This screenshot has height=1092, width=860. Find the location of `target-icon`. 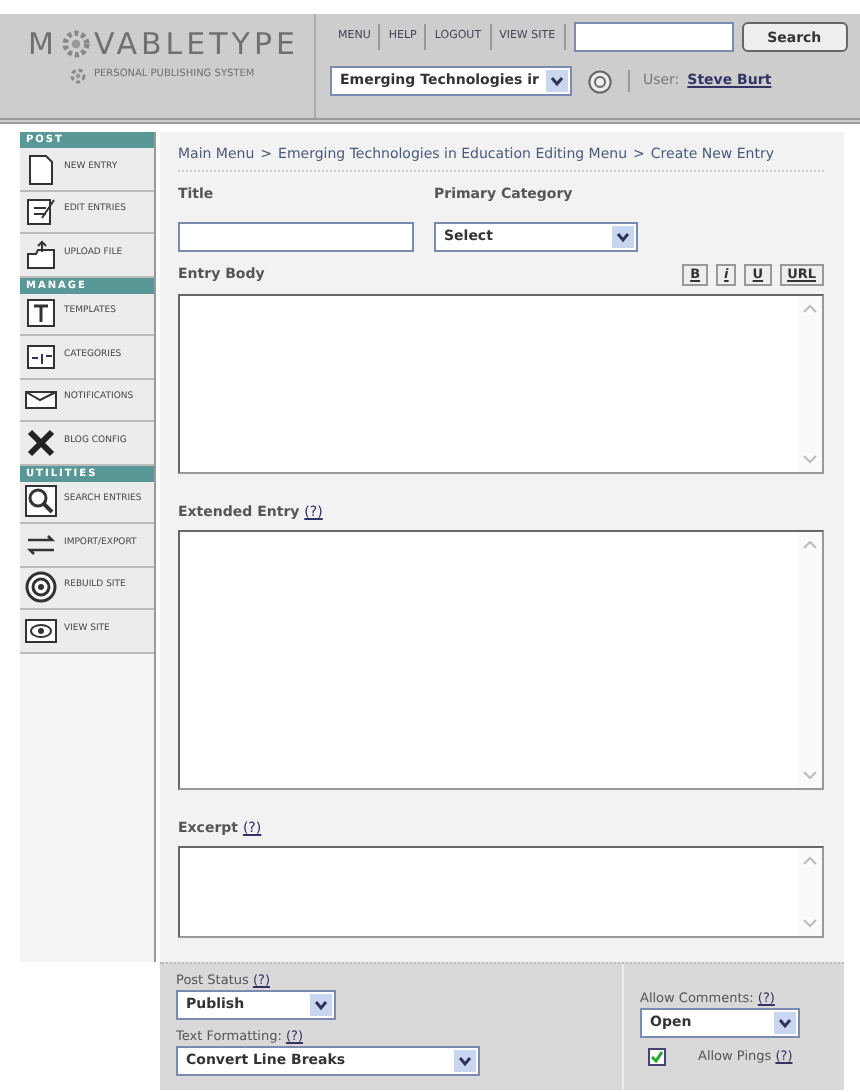

target-icon is located at coordinates (41, 587).